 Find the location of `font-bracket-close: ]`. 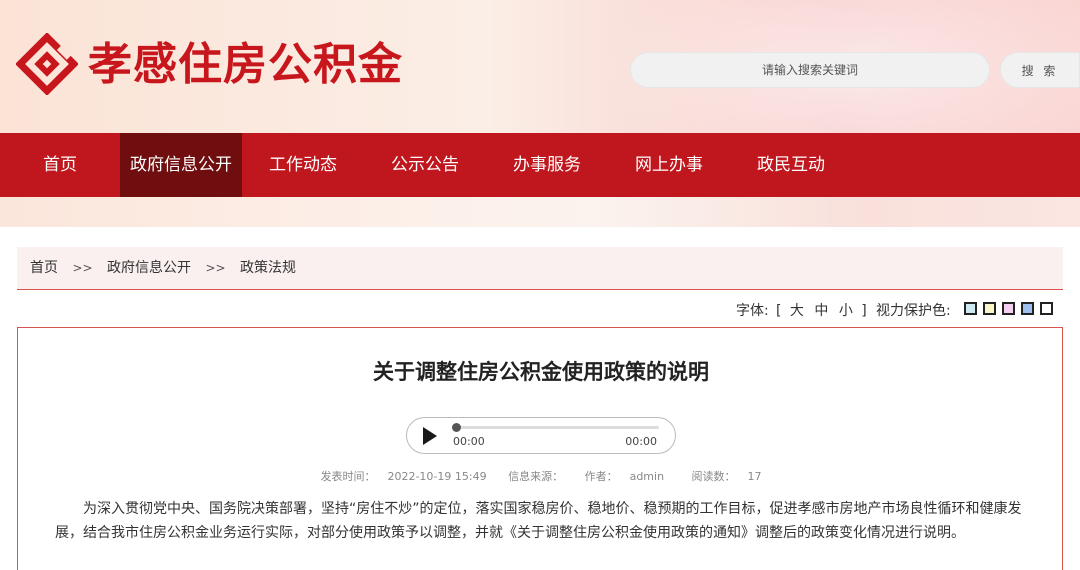

font-bracket-close: ] is located at coordinates (864, 311).